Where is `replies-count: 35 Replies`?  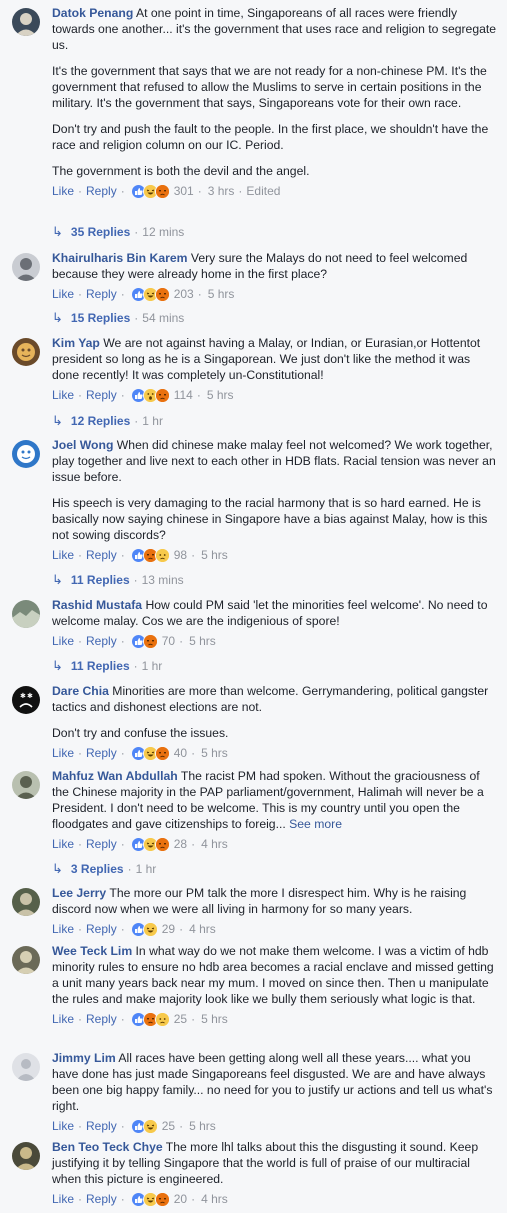
replies-count: 35 Replies is located at coordinates (100, 232).